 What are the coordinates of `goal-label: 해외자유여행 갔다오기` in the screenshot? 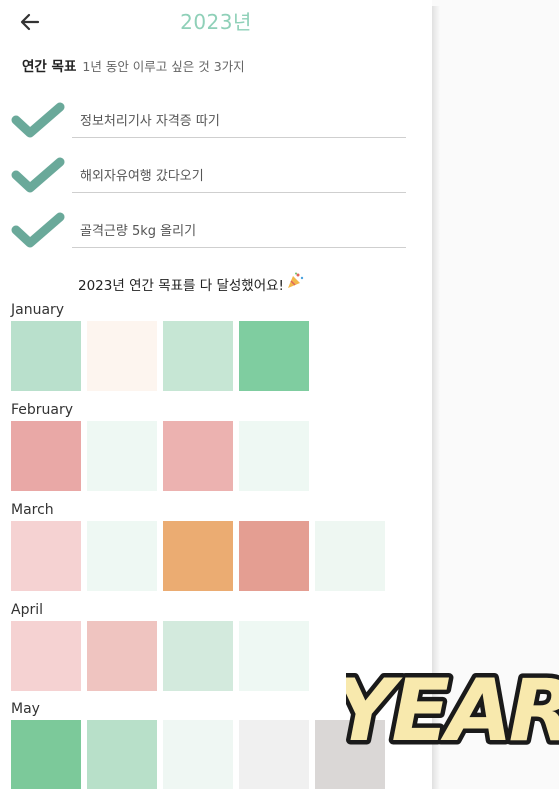 It's located at (142, 176).